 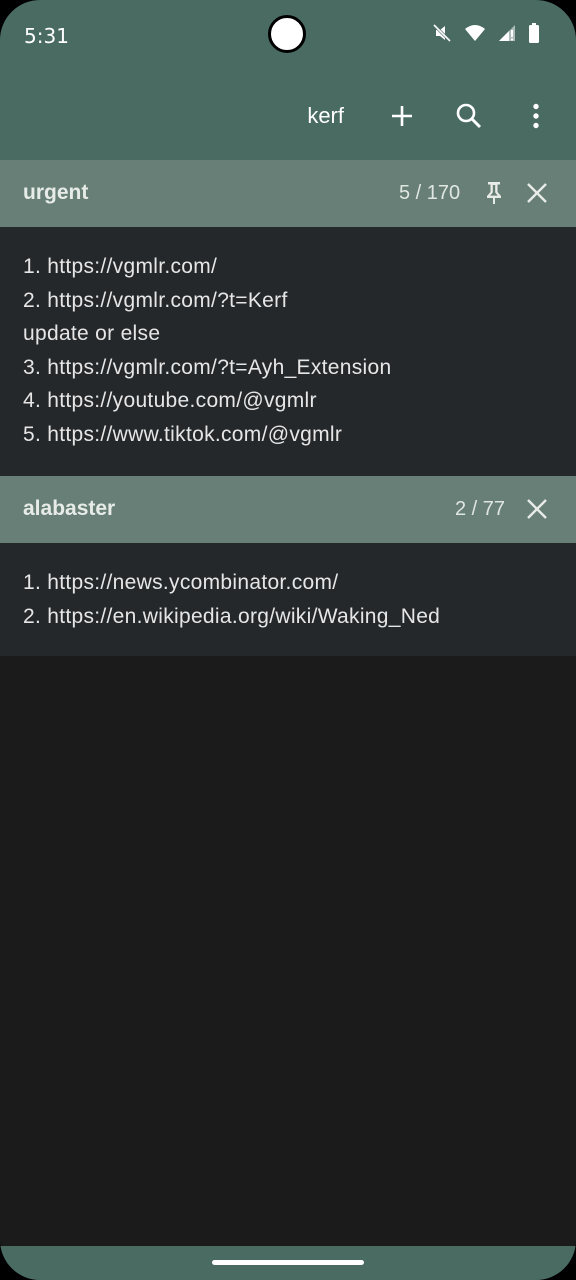 What do you see at coordinates (299, 334) in the screenshot?
I see `list-item: update or else` at bounding box center [299, 334].